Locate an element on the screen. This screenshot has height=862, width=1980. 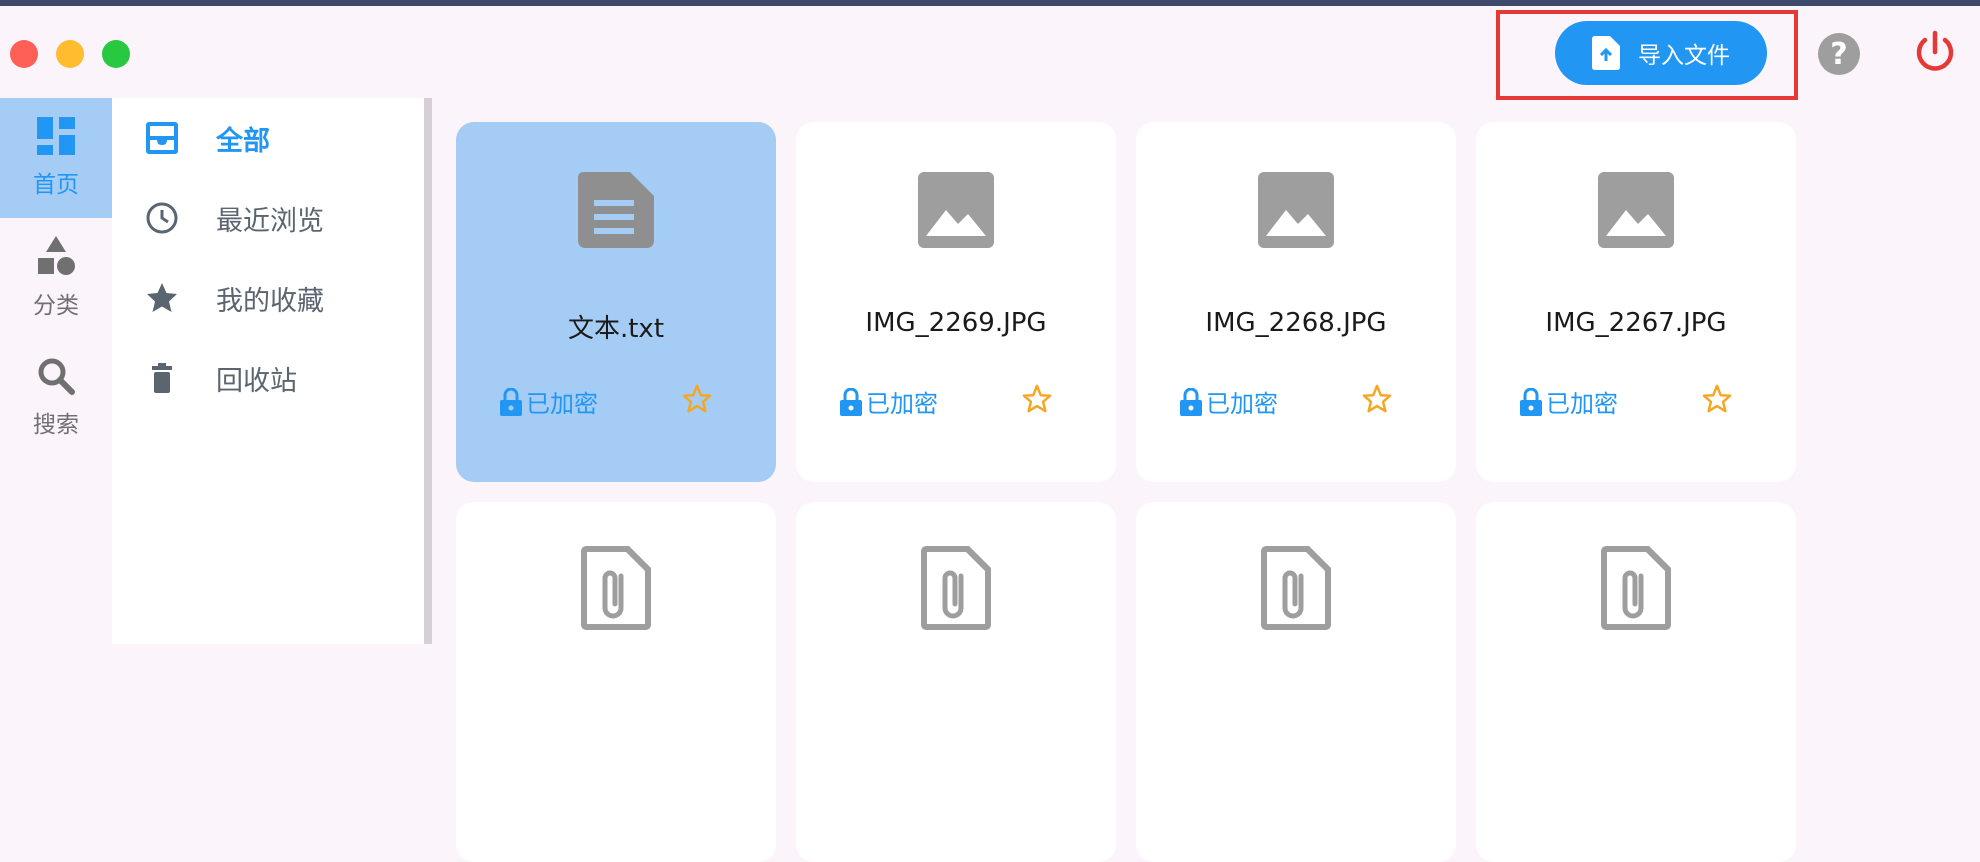
category-menu: 全部 最近浏览 我的收藏 回收站 is located at coordinates (268, 371).